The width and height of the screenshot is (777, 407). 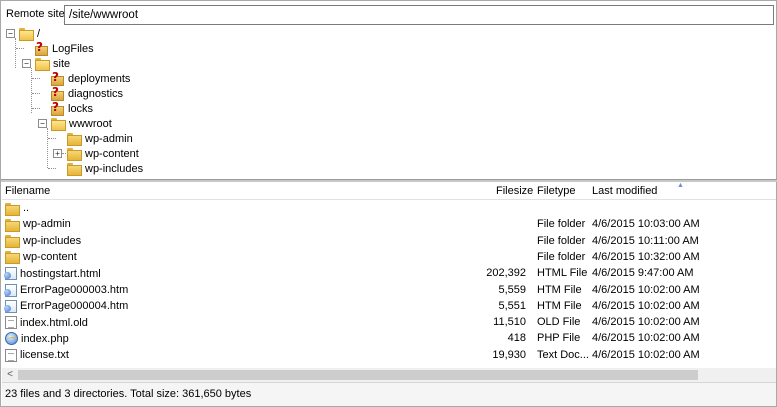 I want to click on file-type-cell: OLD File, so click(x=559, y=322).